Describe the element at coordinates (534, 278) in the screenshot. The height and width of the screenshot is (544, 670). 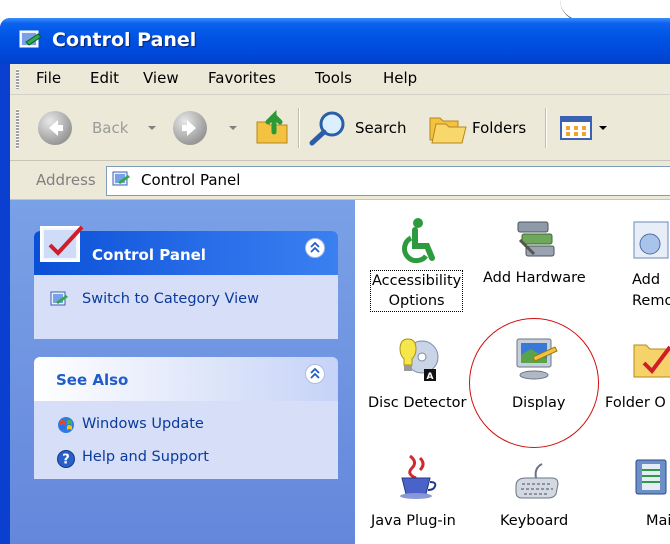
I see `add-hardware-label: Add Hardware` at that location.